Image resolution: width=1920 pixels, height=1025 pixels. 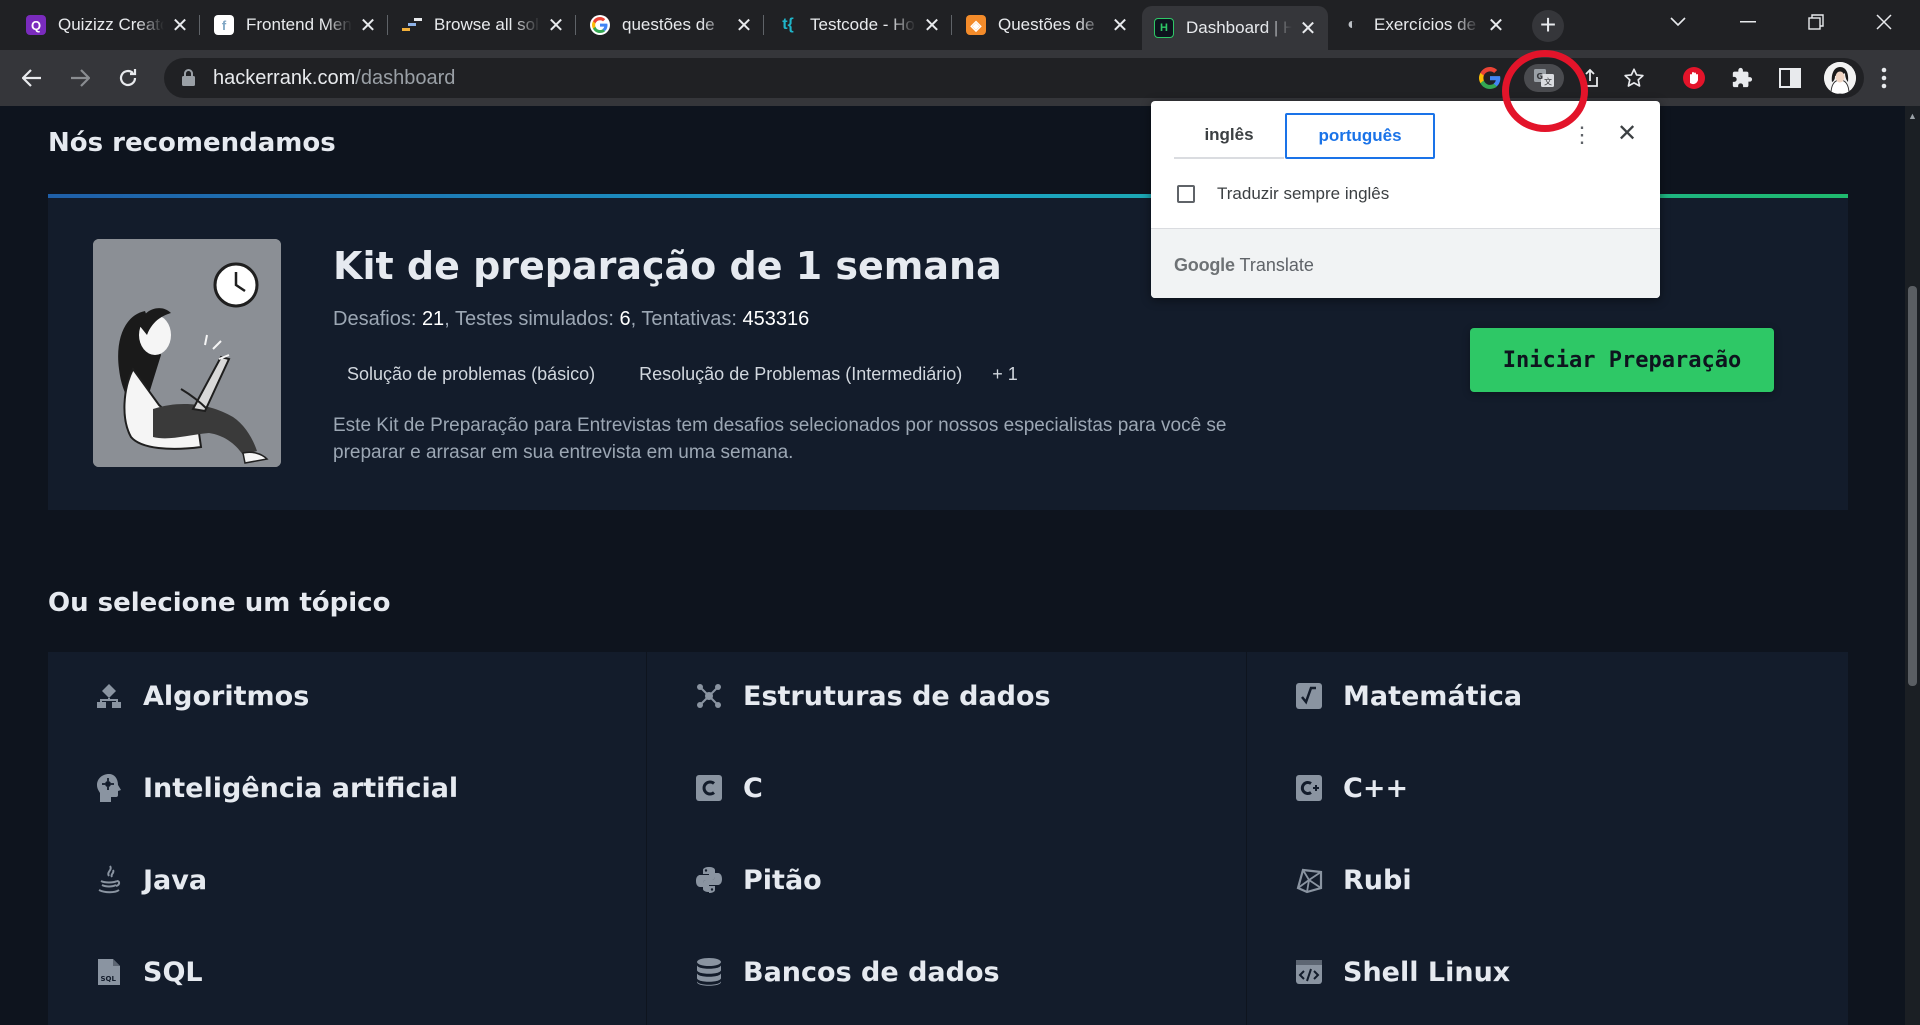 I want to click on database-icon, so click(x=709, y=972).